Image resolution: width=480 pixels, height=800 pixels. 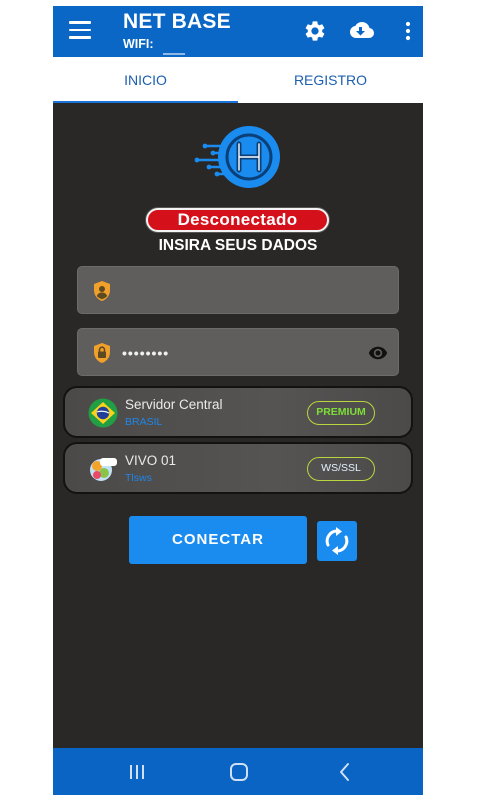 I want to click on password-field, so click(x=238, y=352).